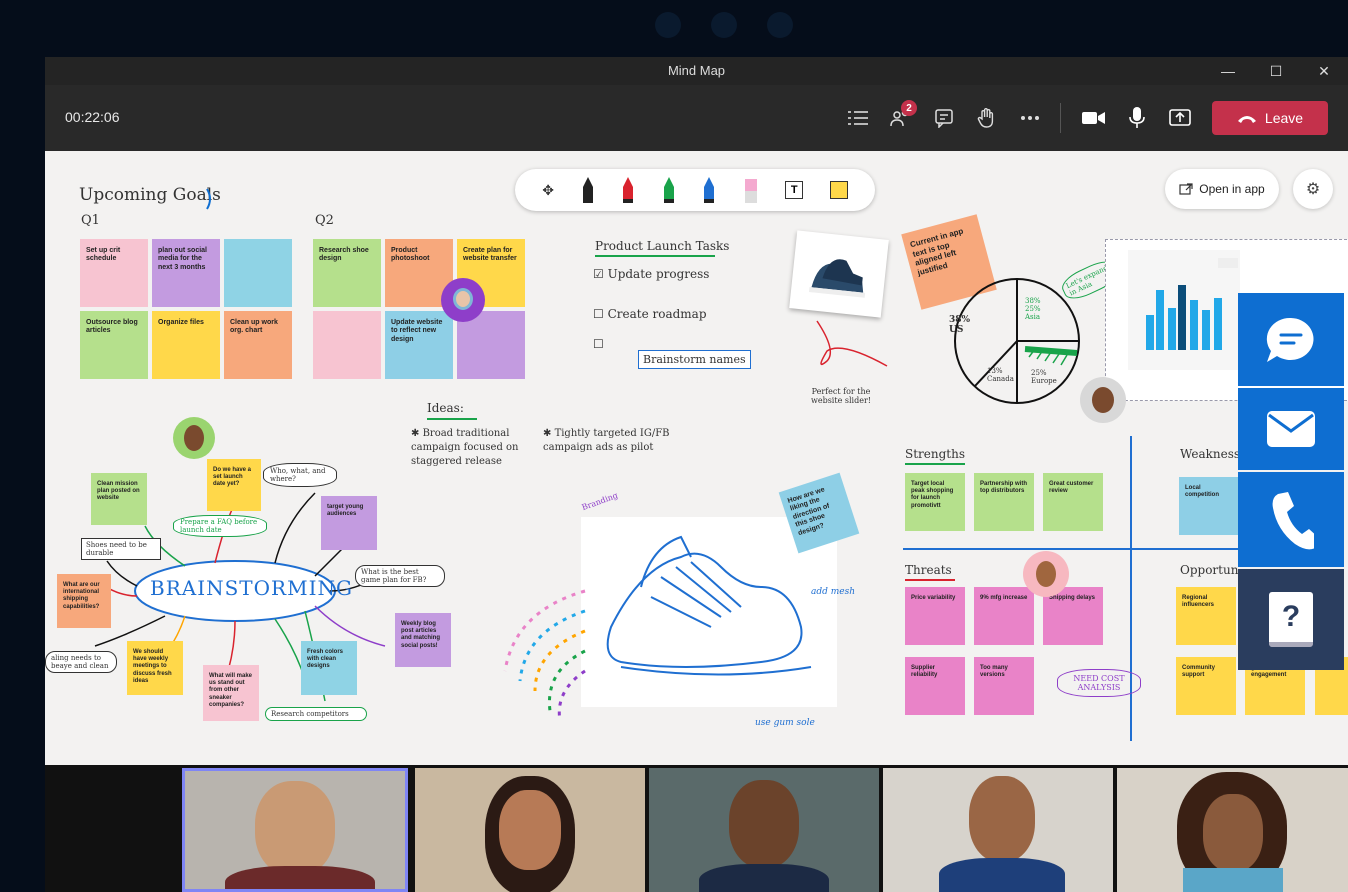 Image resolution: width=1348 pixels, height=892 pixels. I want to click on red-arrow-doodle, so click(852, 343).